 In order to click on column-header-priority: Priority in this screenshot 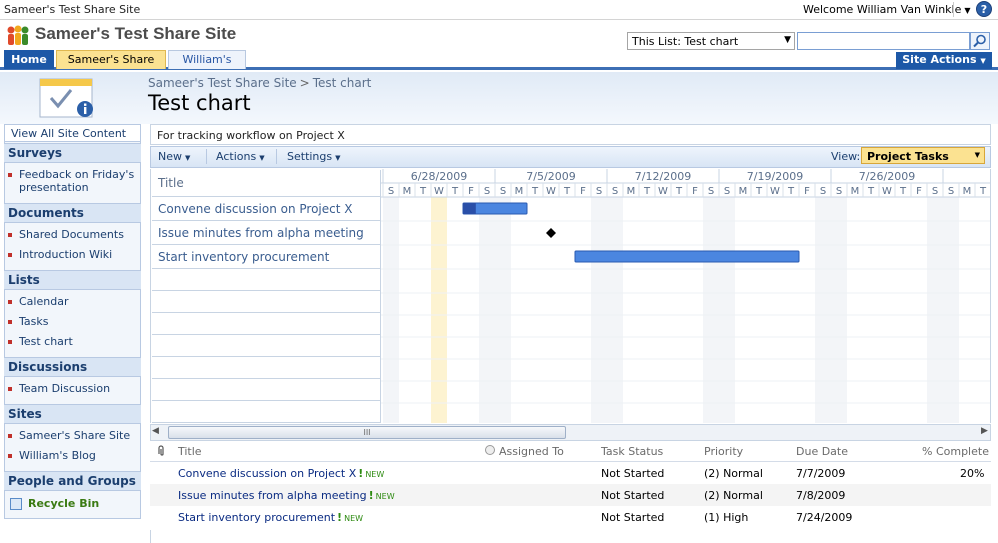, I will do `click(723, 451)`.